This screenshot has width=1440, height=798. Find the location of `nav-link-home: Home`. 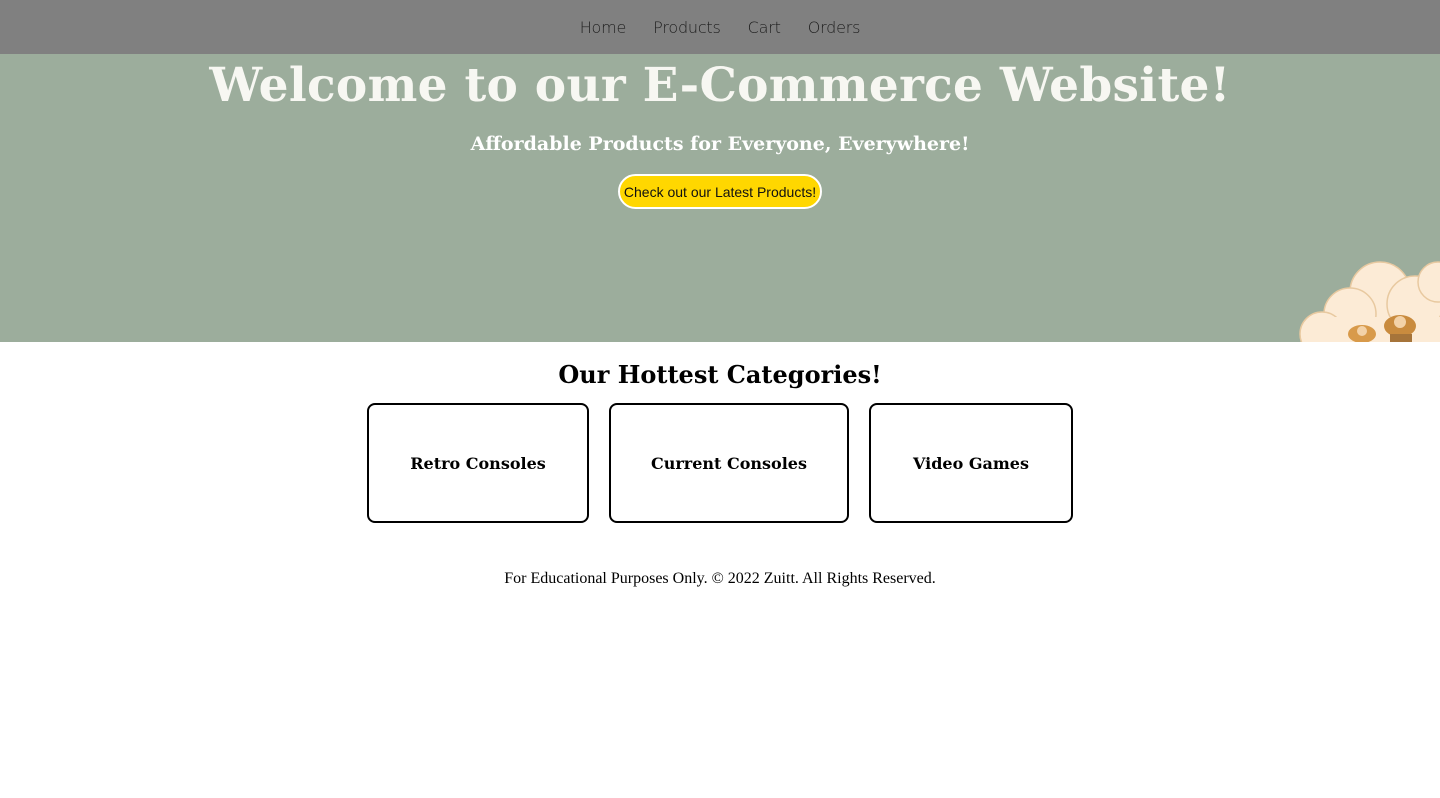

nav-link-home: Home is located at coordinates (603, 27).